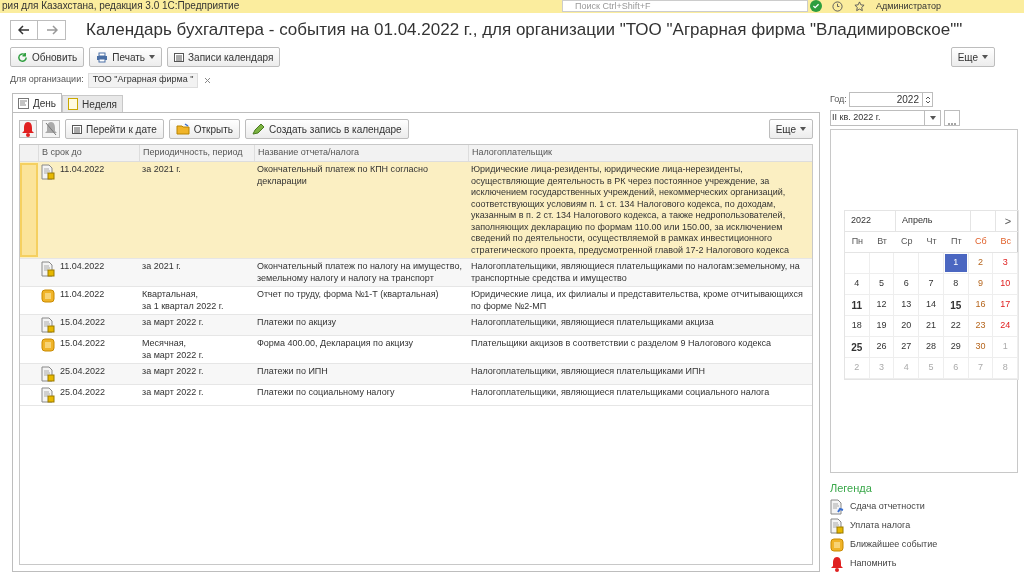 This screenshot has width=1024, height=576. I want to click on next-month-button: >, so click(1007, 221).